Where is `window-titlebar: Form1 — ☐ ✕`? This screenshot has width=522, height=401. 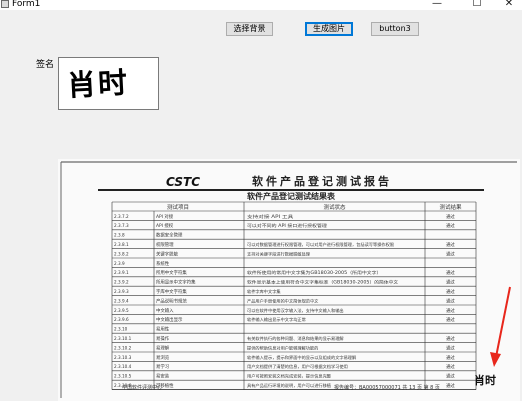
window-titlebar: Form1 — ☐ ✕ is located at coordinates (261, 5).